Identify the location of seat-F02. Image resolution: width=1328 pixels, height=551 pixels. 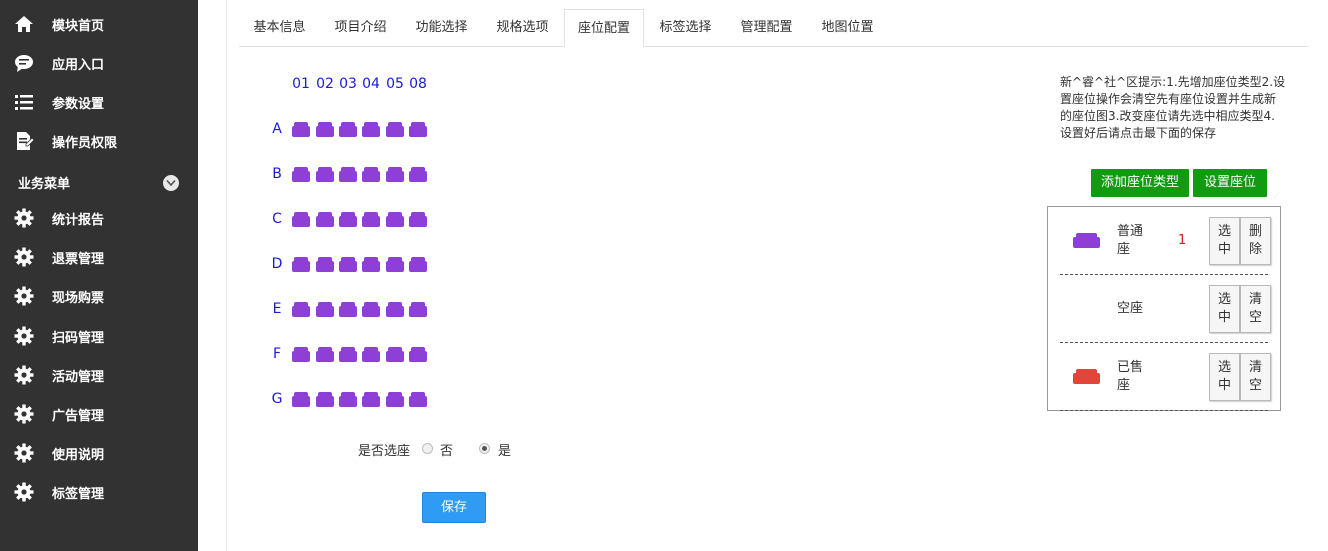
(325, 354).